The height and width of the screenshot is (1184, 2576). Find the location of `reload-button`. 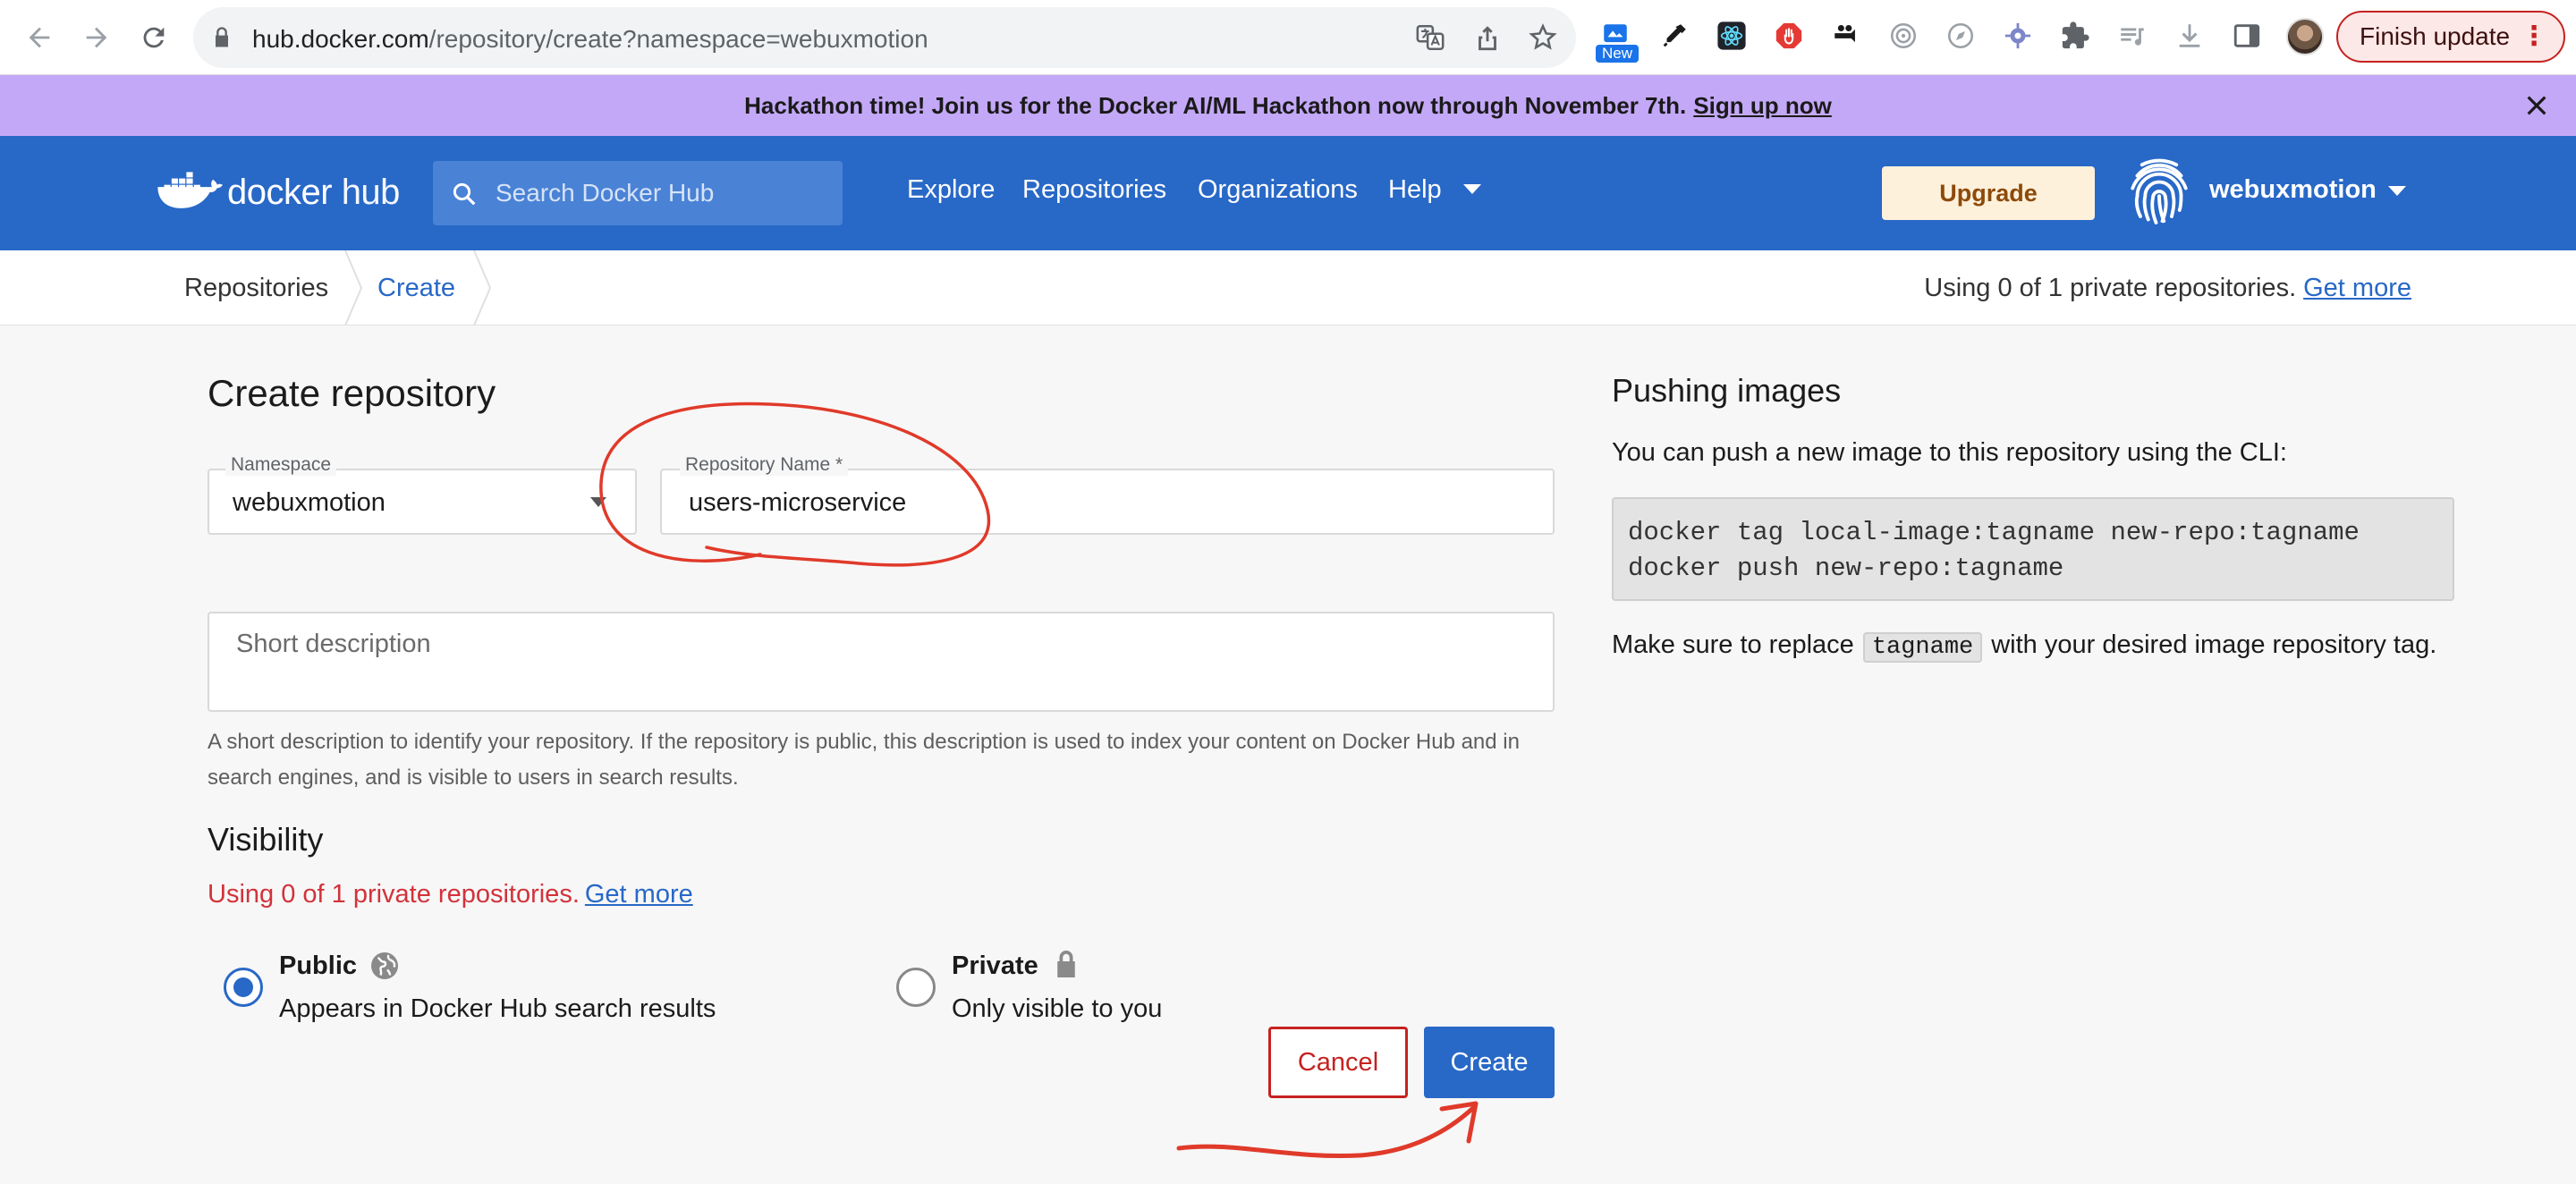

reload-button is located at coordinates (153, 37).